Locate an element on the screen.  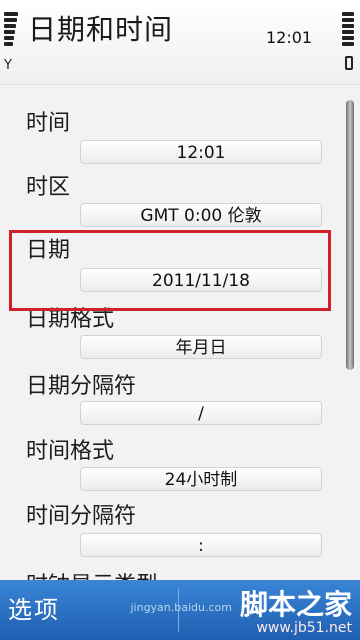
setting-label: 时钟显示类型 is located at coordinates (92, 573).